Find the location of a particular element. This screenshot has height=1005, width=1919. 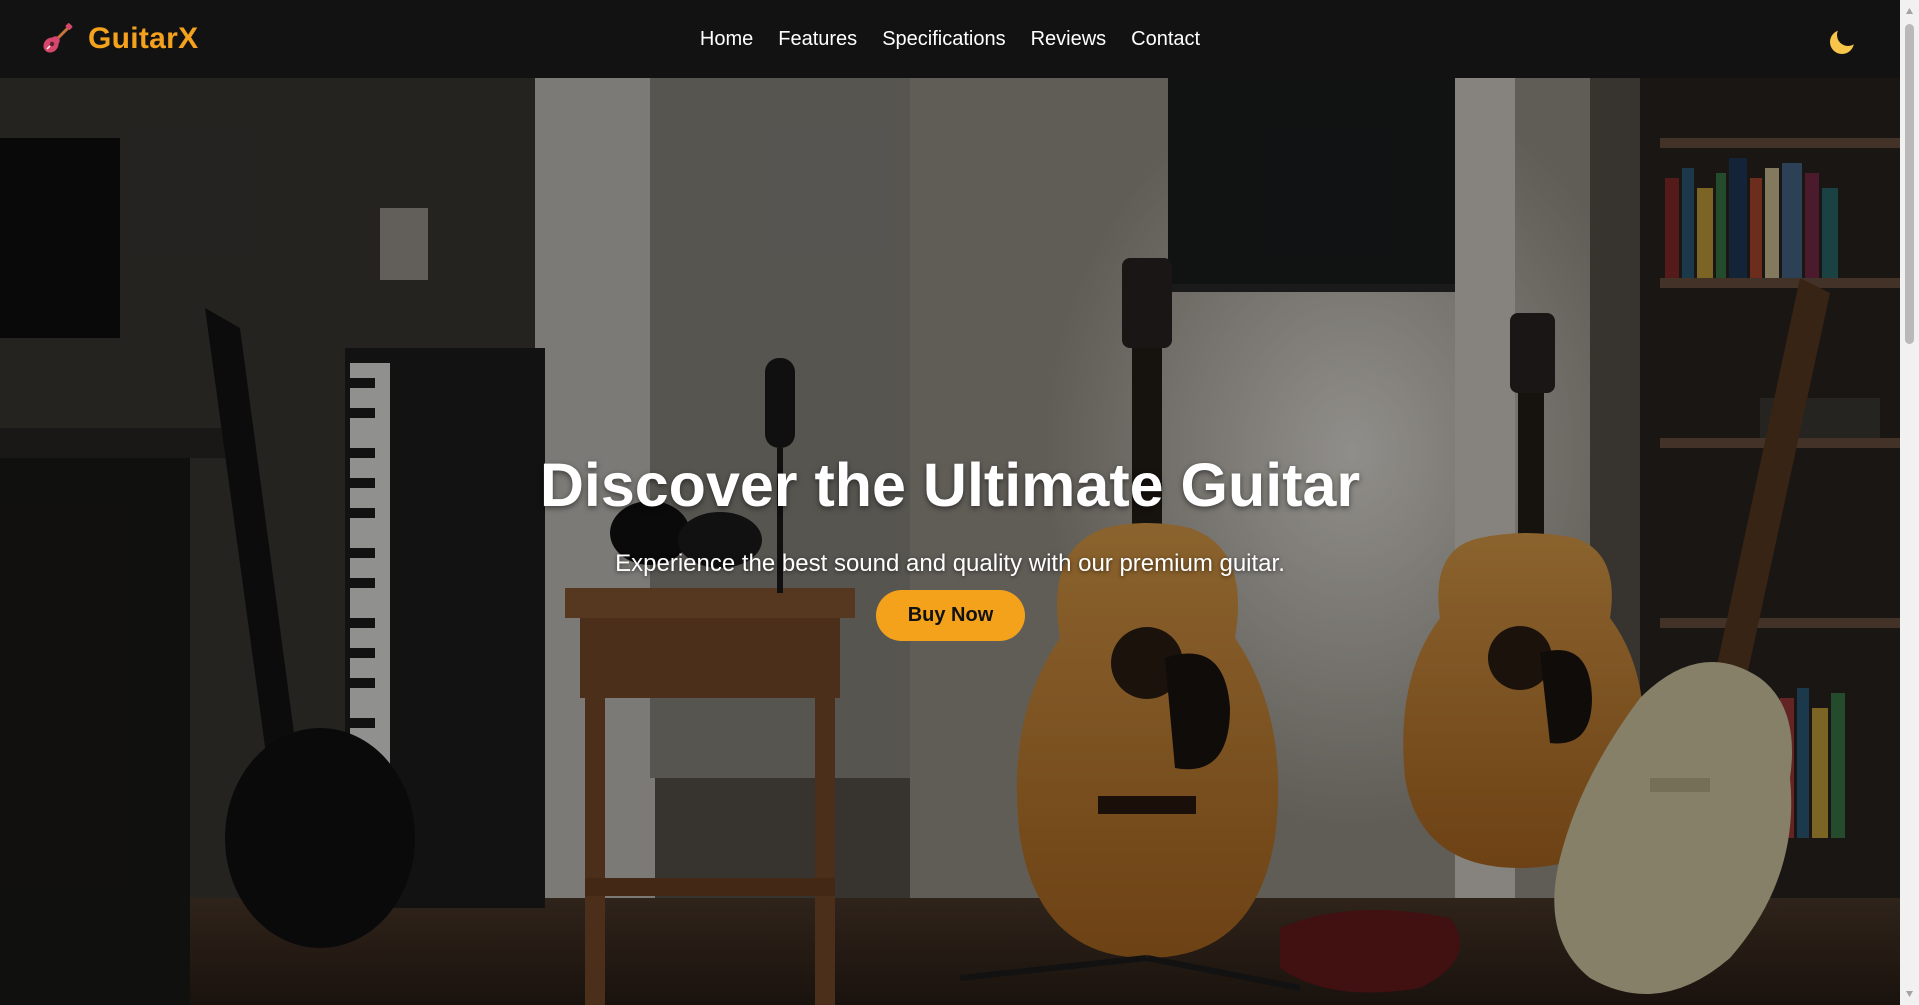

nav-link-features: Features is located at coordinates (817, 39).